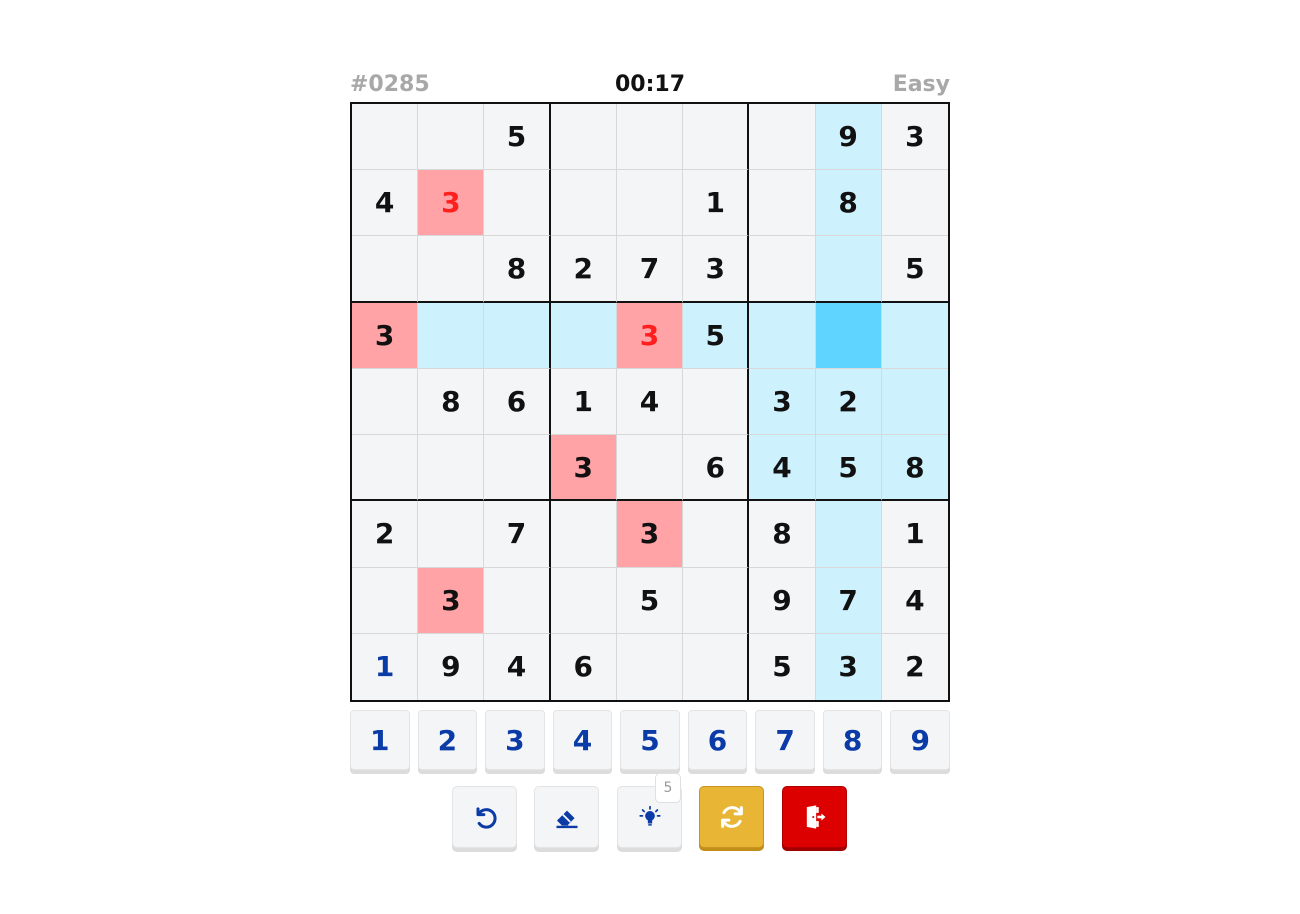 This screenshot has width=1300, height=914. I want to click on board-cell-r8c5: 5, so click(650, 600).